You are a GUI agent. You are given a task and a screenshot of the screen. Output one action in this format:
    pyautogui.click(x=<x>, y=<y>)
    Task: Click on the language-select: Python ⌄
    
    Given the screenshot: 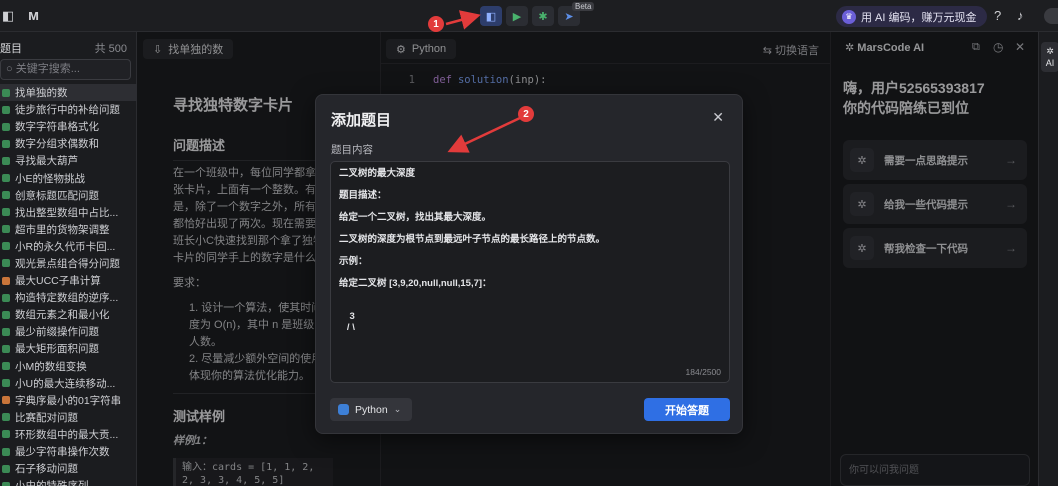 What is the action you would take?
    pyautogui.click(x=371, y=409)
    